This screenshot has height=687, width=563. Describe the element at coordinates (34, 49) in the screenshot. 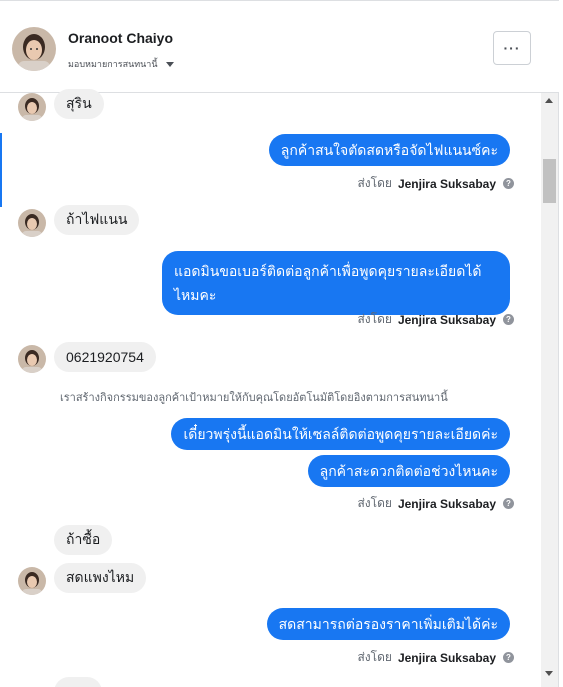

I see `contact-avatar` at that location.